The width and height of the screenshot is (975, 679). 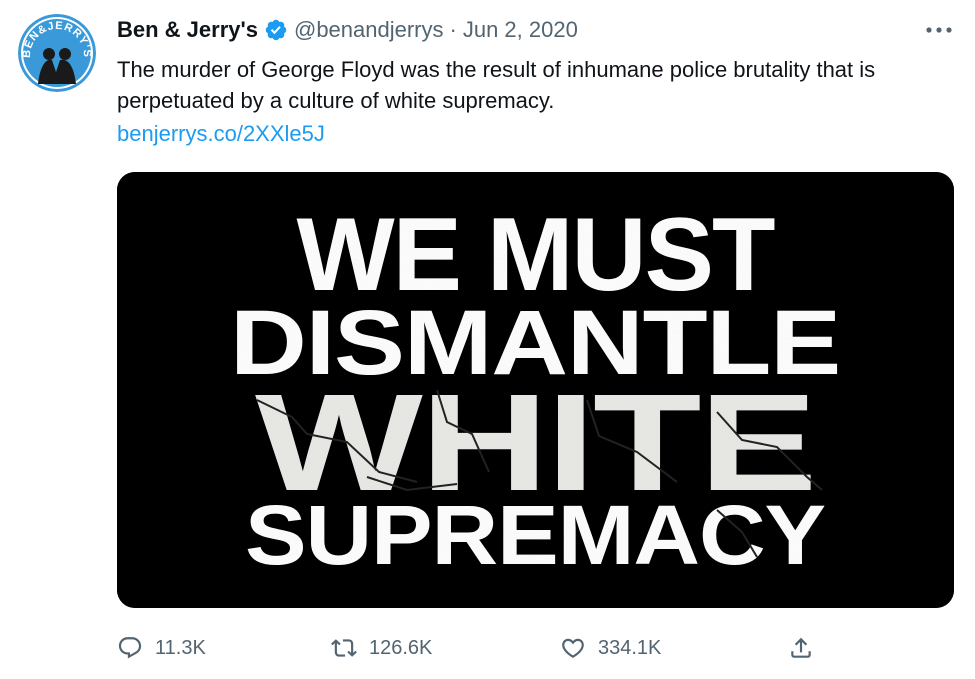 What do you see at coordinates (130, 648) in the screenshot?
I see `reply-icon` at bounding box center [130, 648].